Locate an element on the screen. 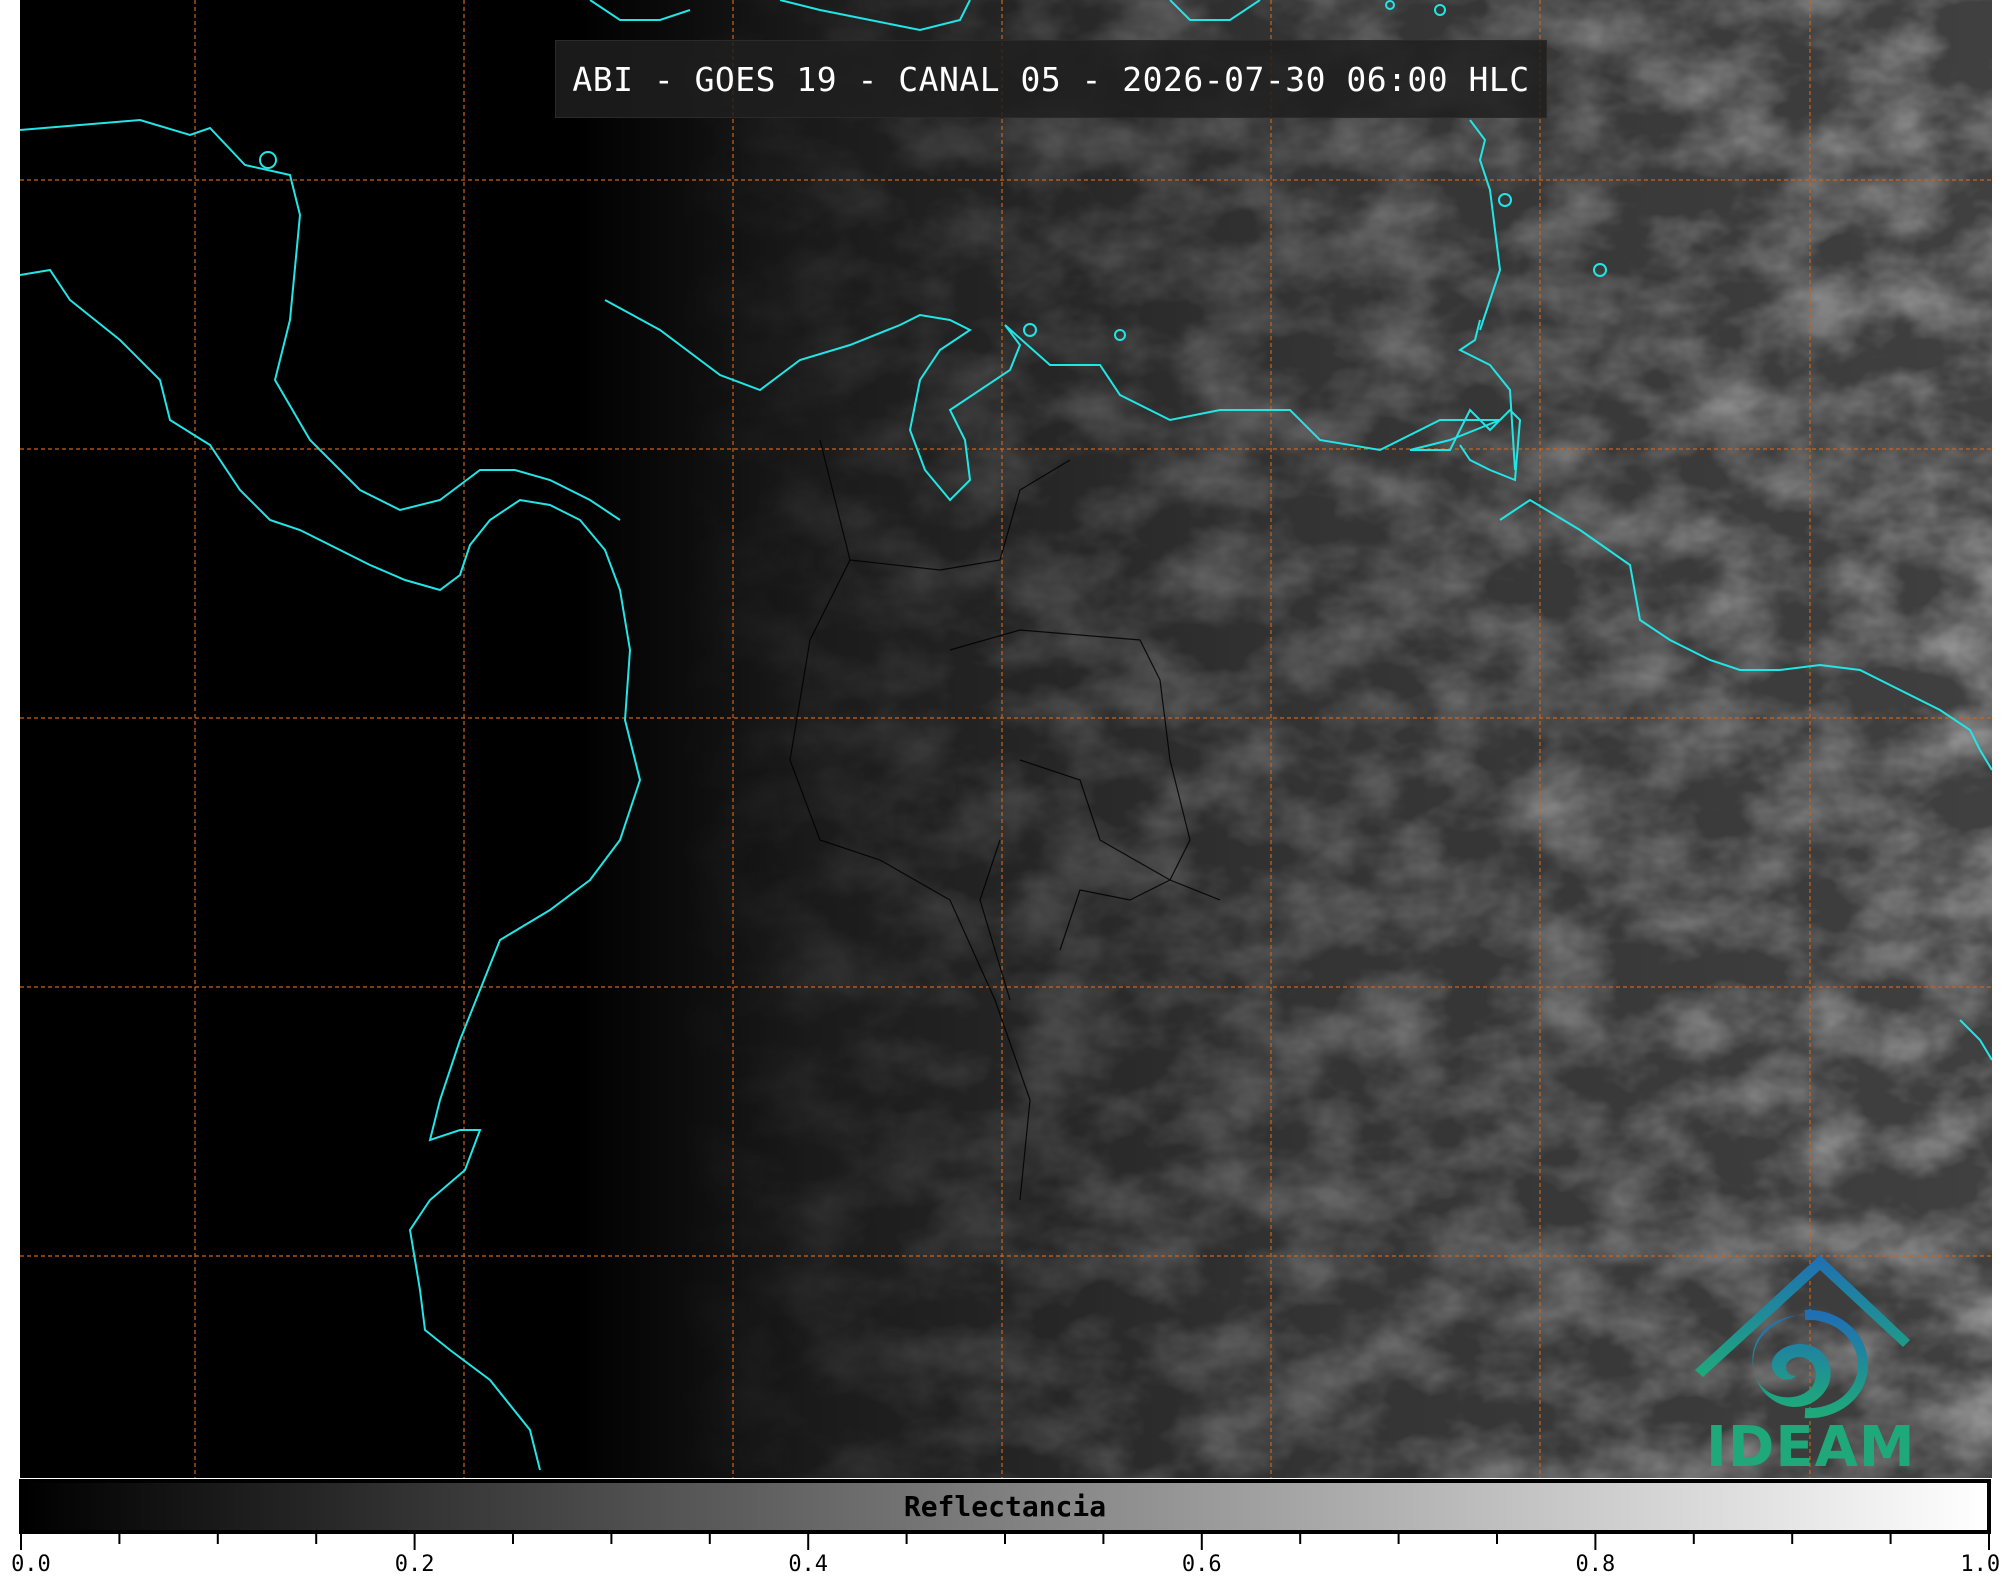 This screenshot has width=2011, height=1577. colorbar-tick-label: 0.8 is located at coordinates (1595, 1564).